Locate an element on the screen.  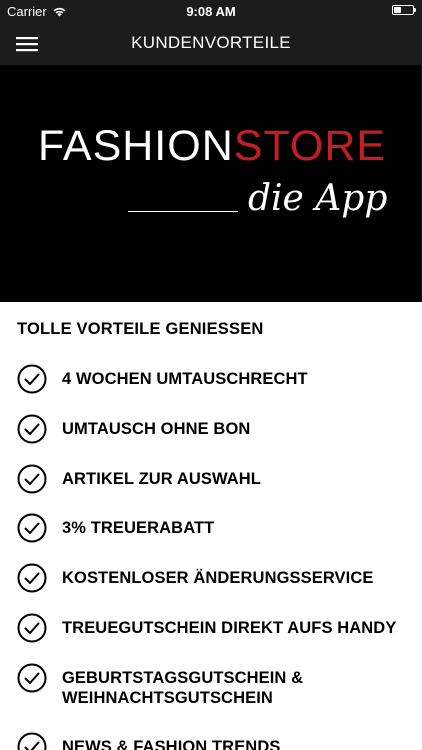
benefit-item: ARTIKEL ZUR AUSWAHL is located at coordinates (214, 479).